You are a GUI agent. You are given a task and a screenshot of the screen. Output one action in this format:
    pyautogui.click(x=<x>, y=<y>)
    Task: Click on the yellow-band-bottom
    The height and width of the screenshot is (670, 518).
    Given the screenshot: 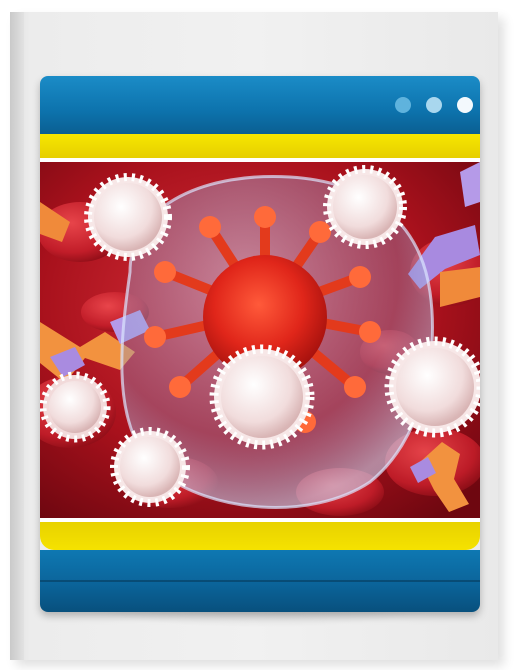 What is the action you would take?
    pyautogui.click(x=260, y=536)
    